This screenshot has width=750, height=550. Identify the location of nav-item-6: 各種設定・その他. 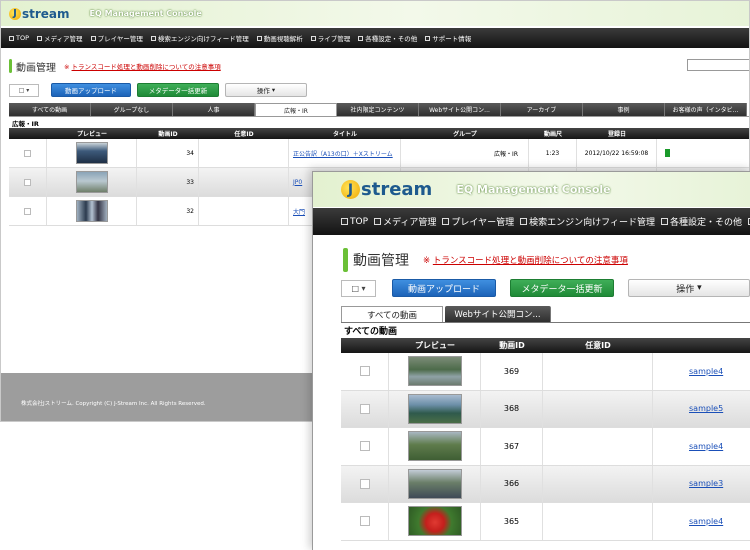
(387, 38).